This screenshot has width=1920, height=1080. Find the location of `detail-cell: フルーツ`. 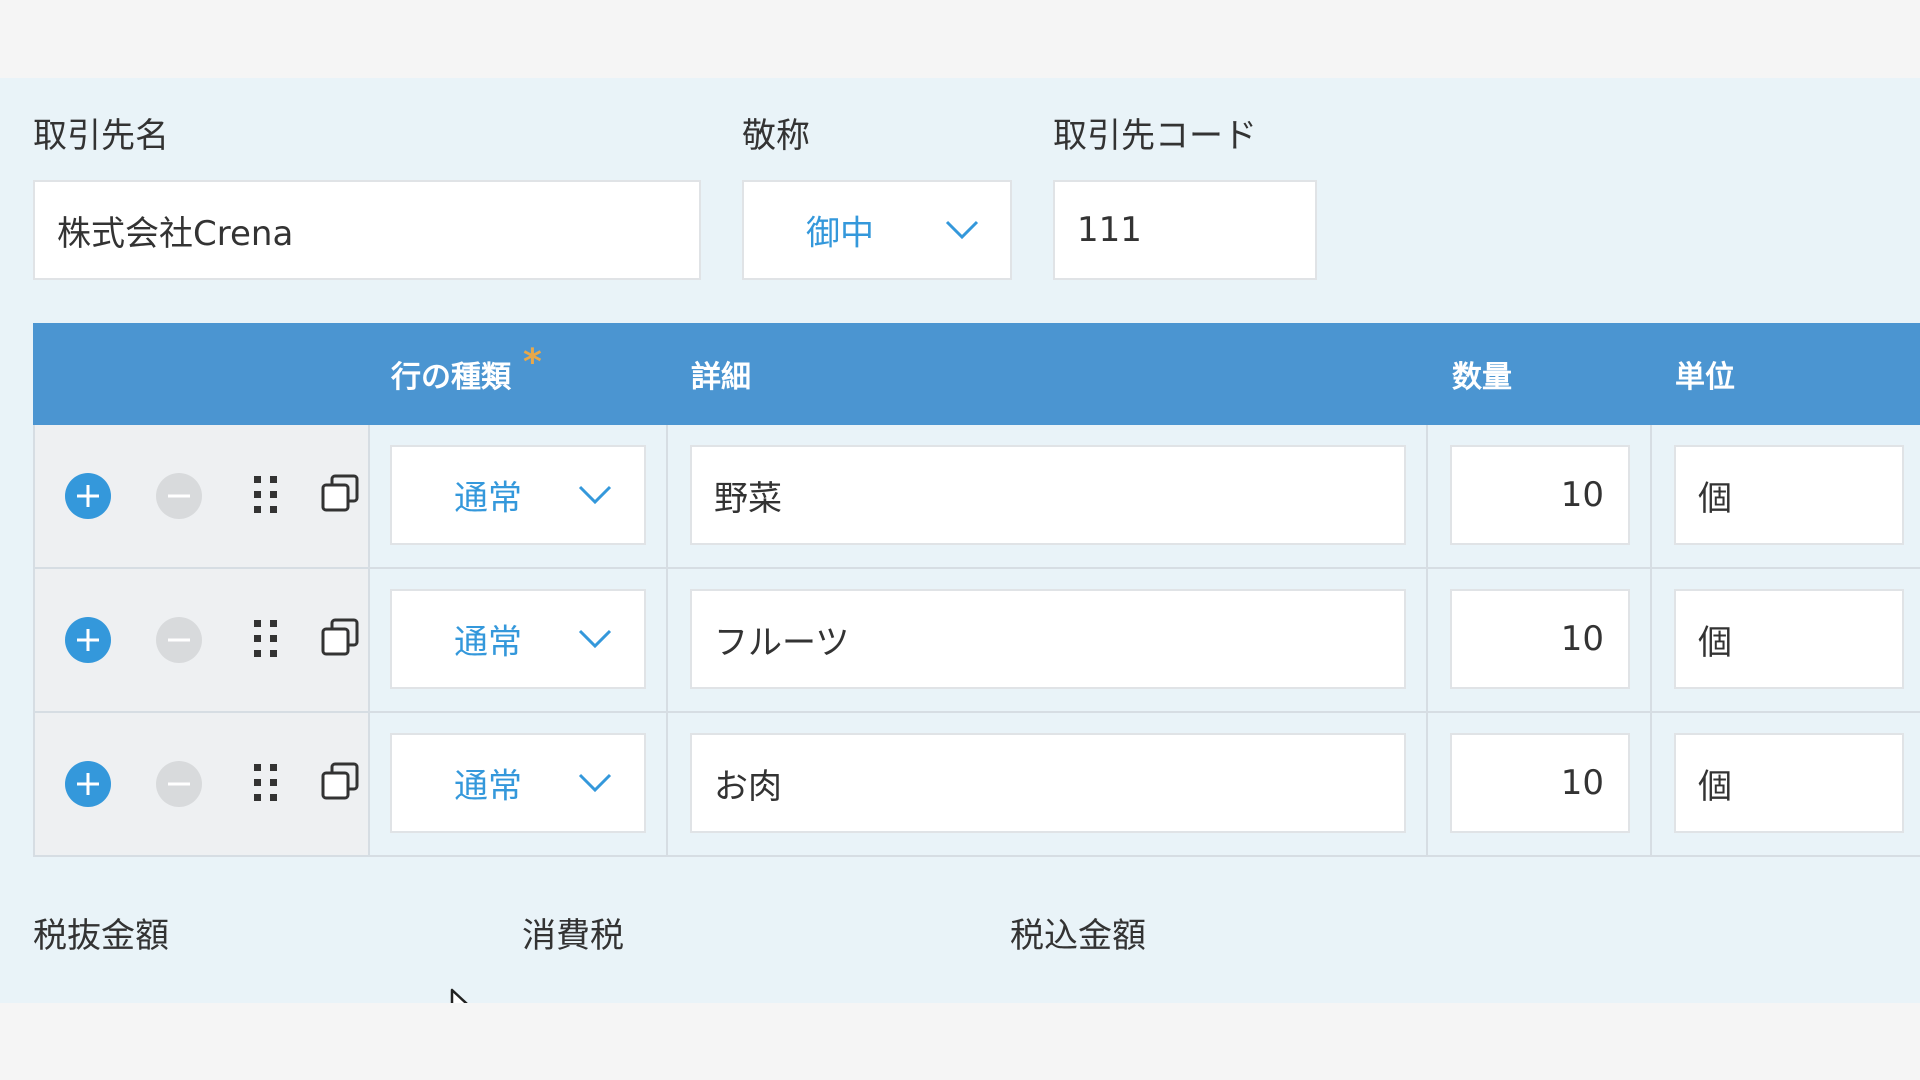

detail-cell: フルーツ is located at coordinates (1048, 640).